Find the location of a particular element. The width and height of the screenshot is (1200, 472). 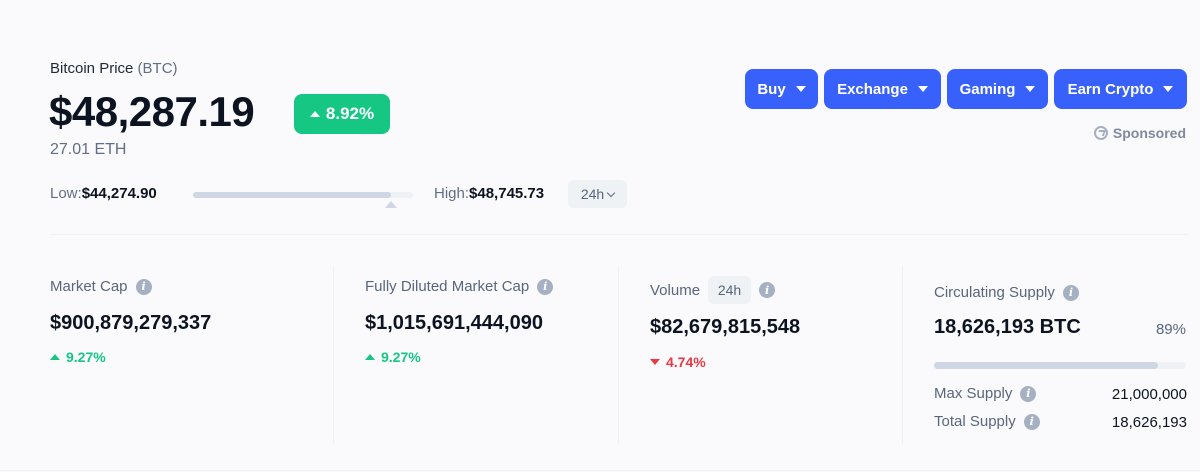

fdmc-label: Fully Diluted Market Cap i is located at coordinates (459, 286).